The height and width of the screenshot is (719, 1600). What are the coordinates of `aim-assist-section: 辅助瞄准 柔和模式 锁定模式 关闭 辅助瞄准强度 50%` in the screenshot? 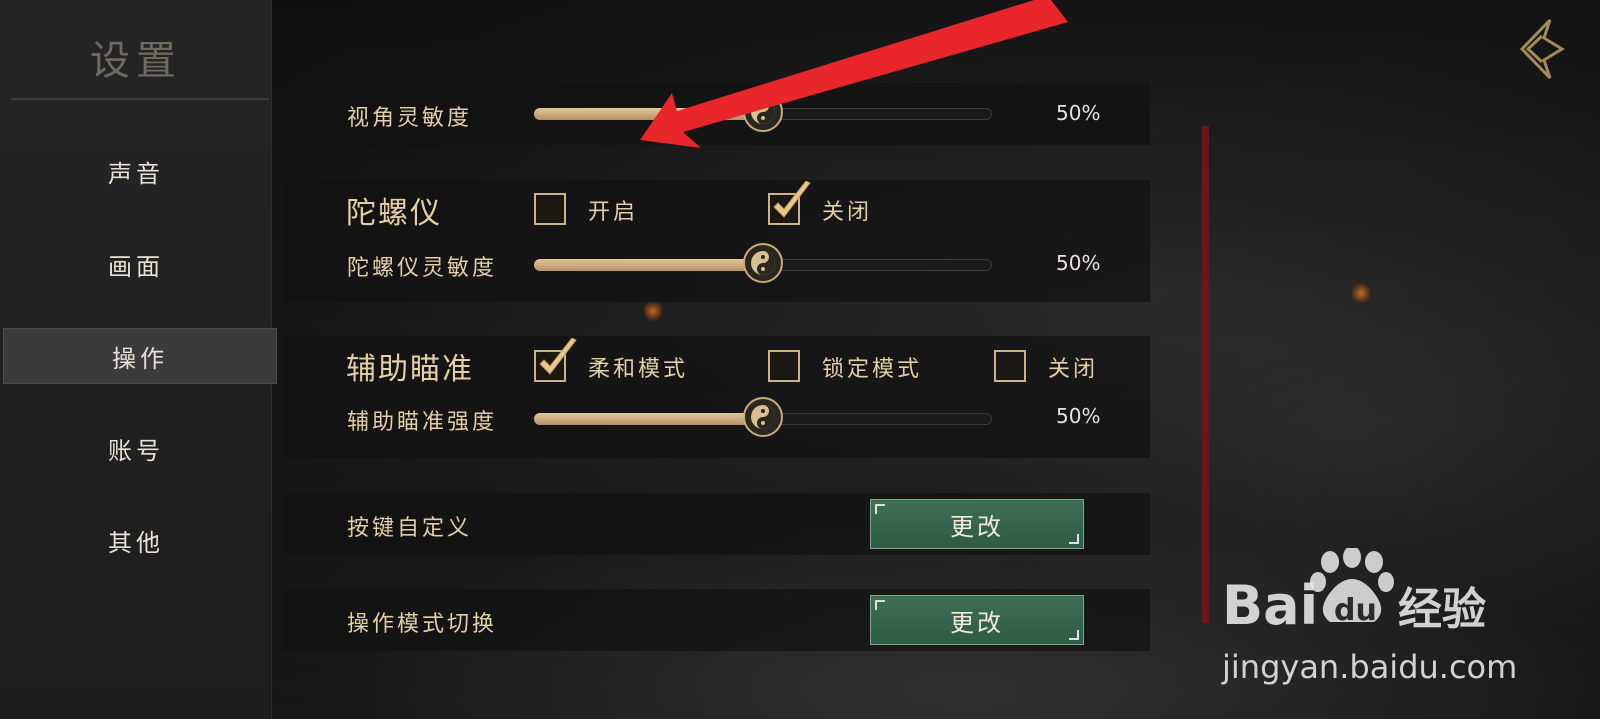 It's located at (717, 397).